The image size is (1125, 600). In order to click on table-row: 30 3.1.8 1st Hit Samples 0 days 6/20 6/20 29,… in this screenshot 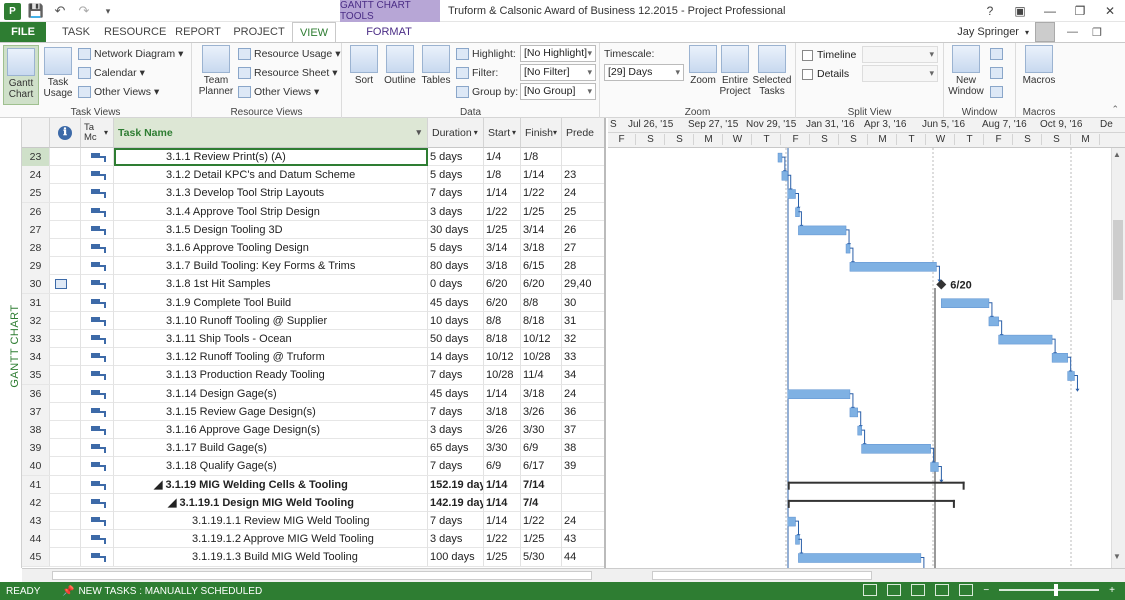, I will do `click(313, 284)`.